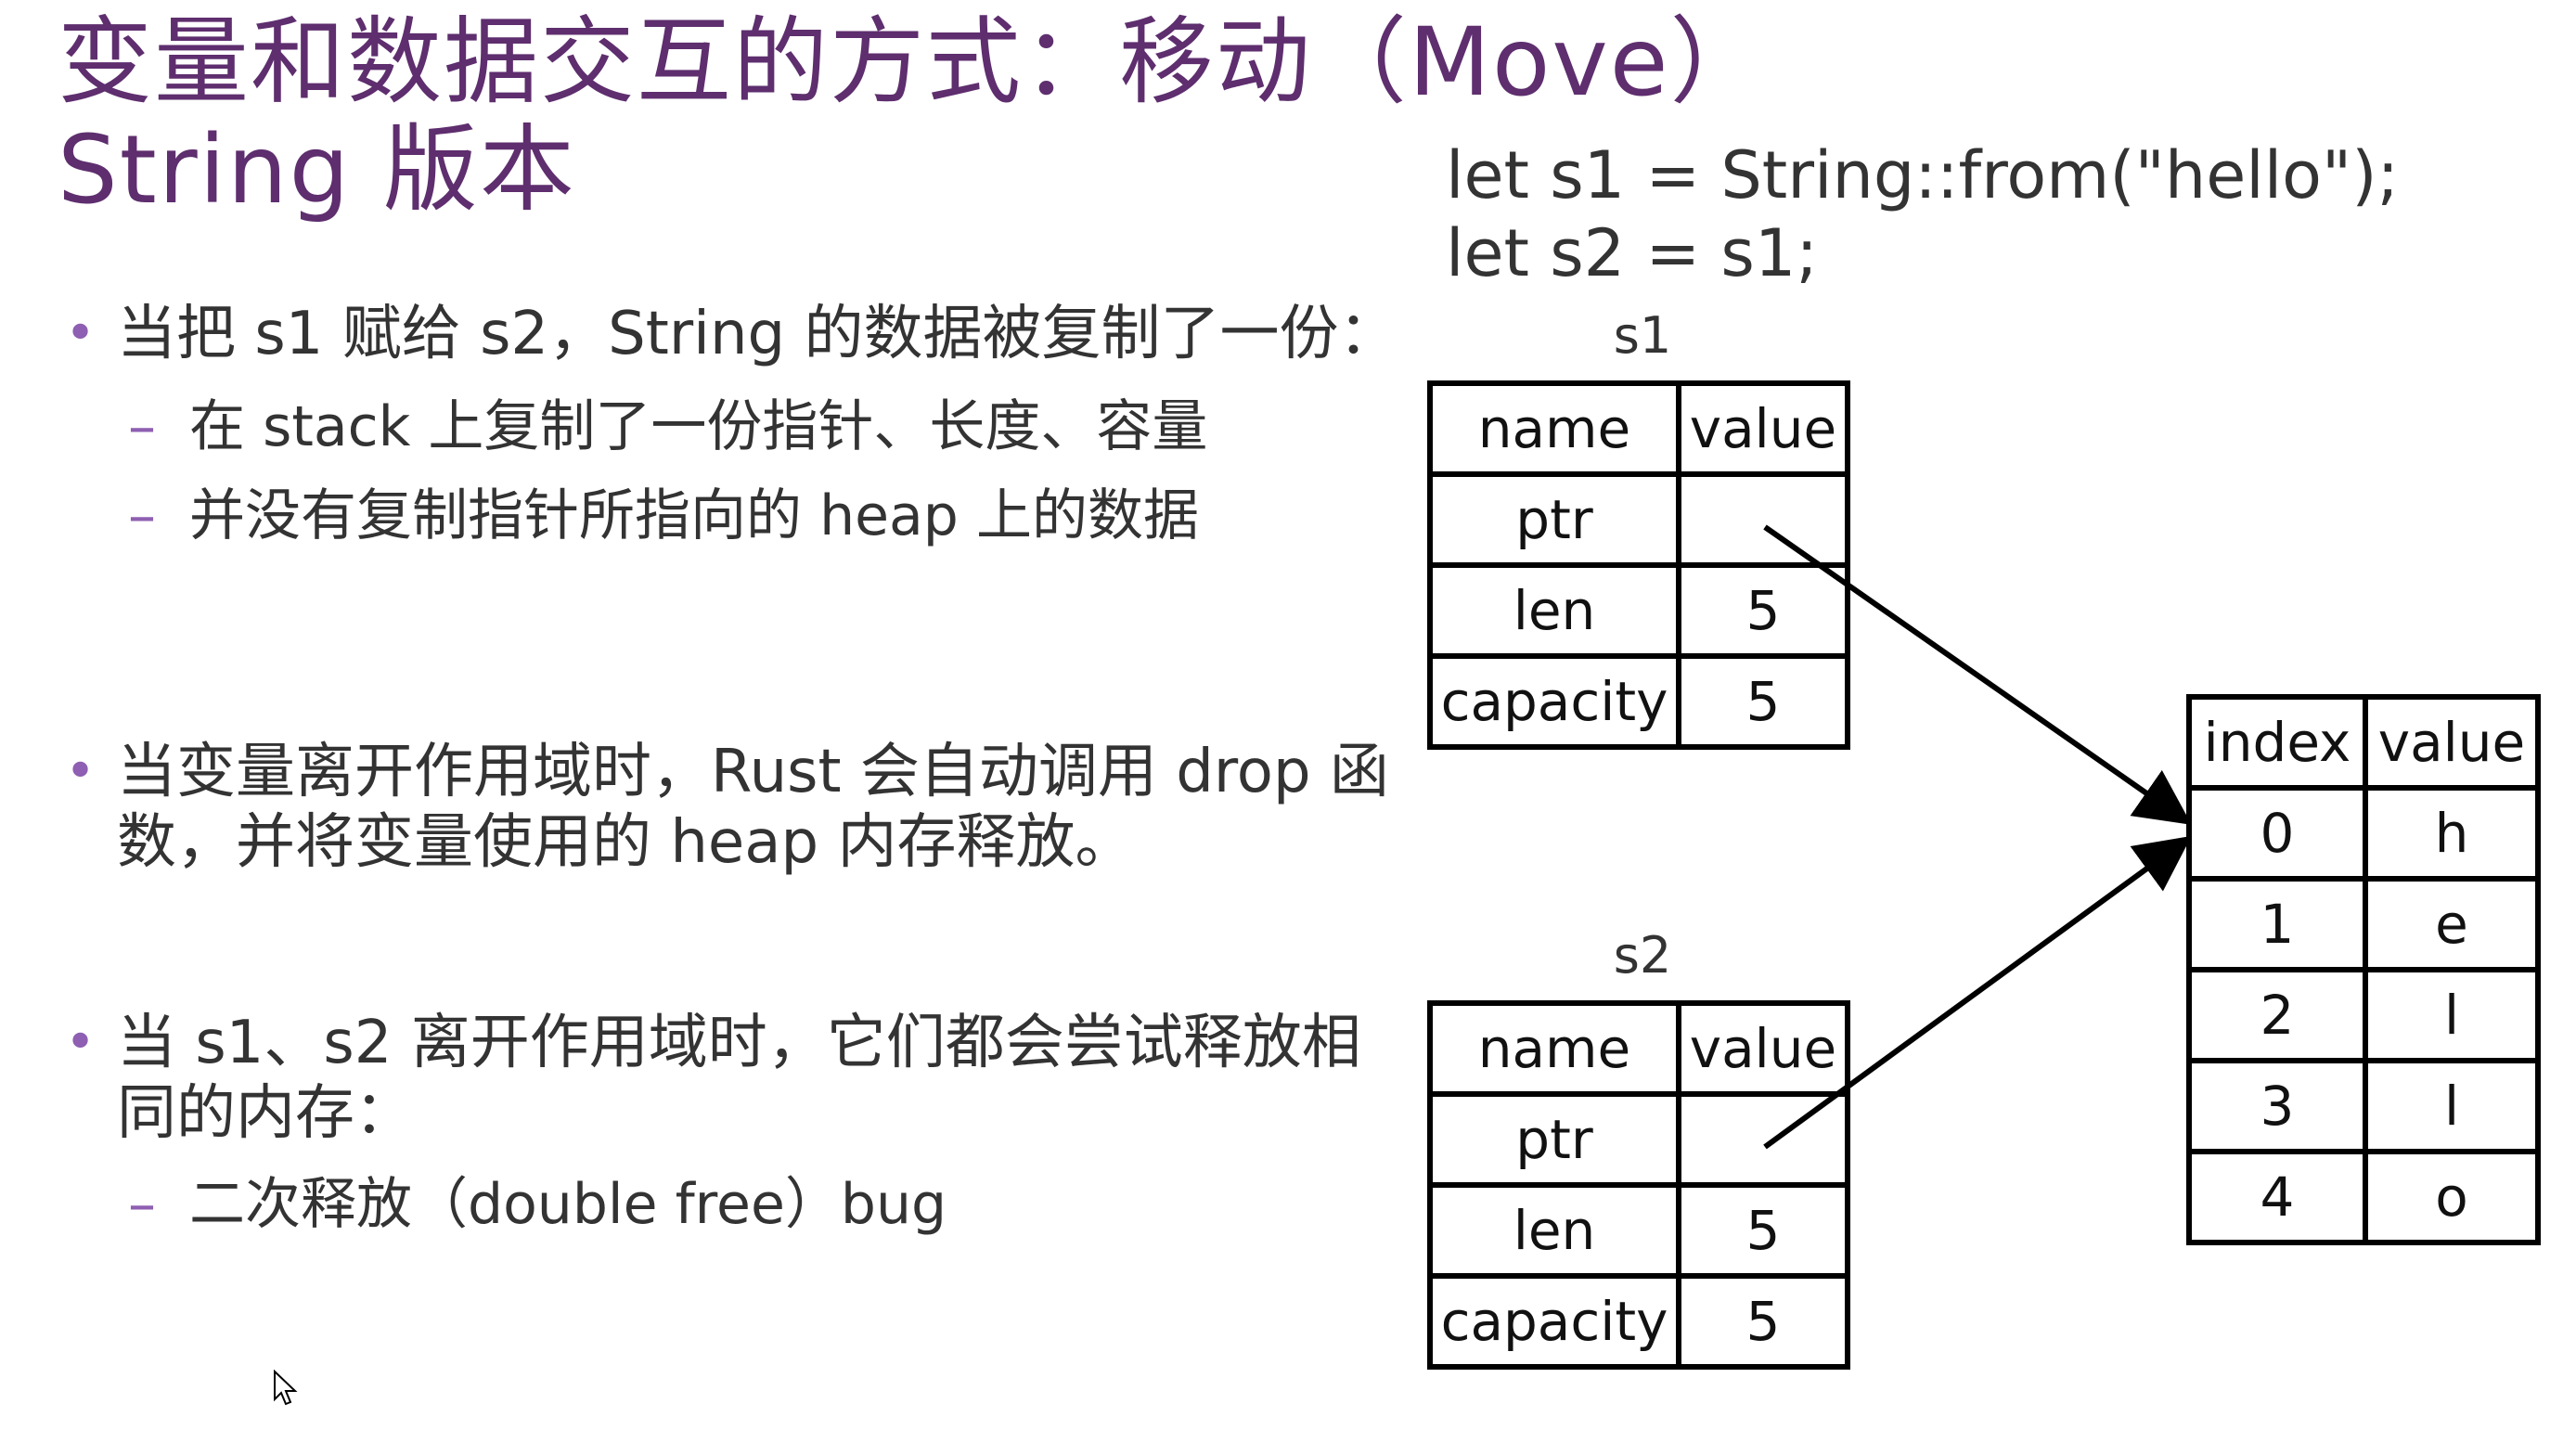 This screenshot has height=1455, width=2576. I want to click on s2-ptr-arrow, so click(1978, 992).